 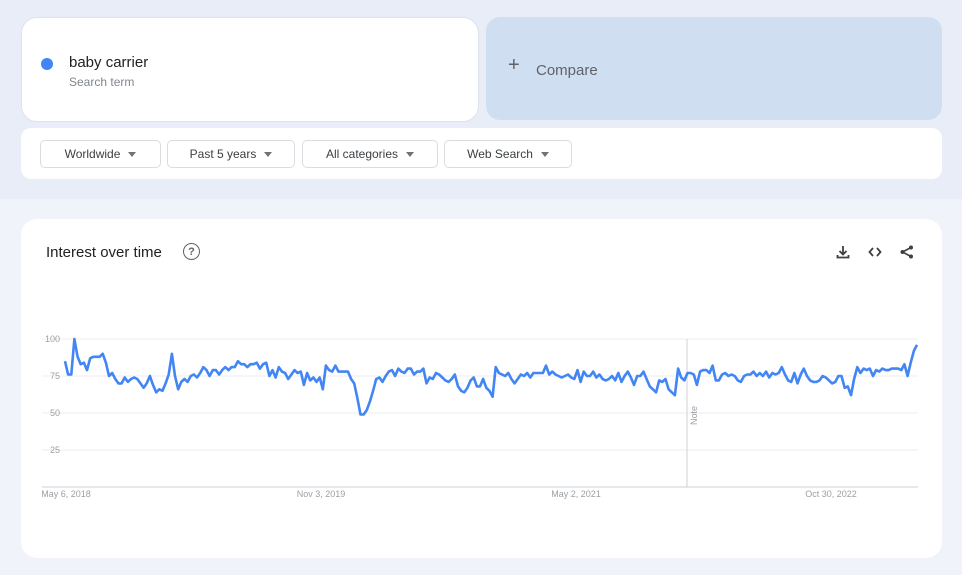 What do you see at coordinates (52, 339) in the screenshot?
I see `y-tick-label: 100` at bounding box center [52, 339].